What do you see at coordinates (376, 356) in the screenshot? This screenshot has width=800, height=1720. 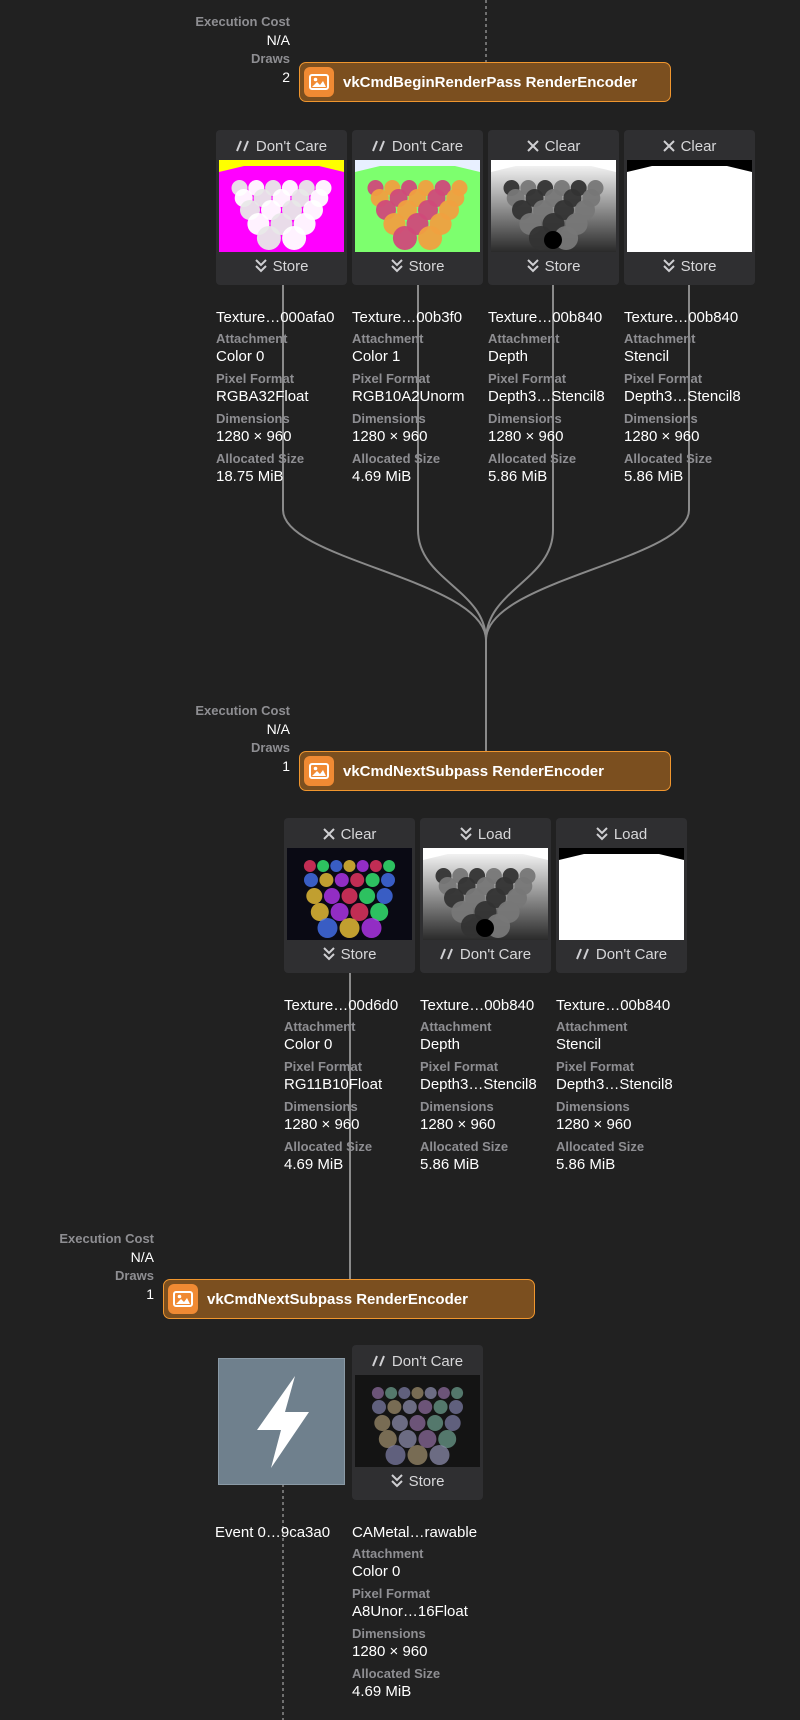 I see `attachment-value: Color 1` at bounding box center [376, 356].